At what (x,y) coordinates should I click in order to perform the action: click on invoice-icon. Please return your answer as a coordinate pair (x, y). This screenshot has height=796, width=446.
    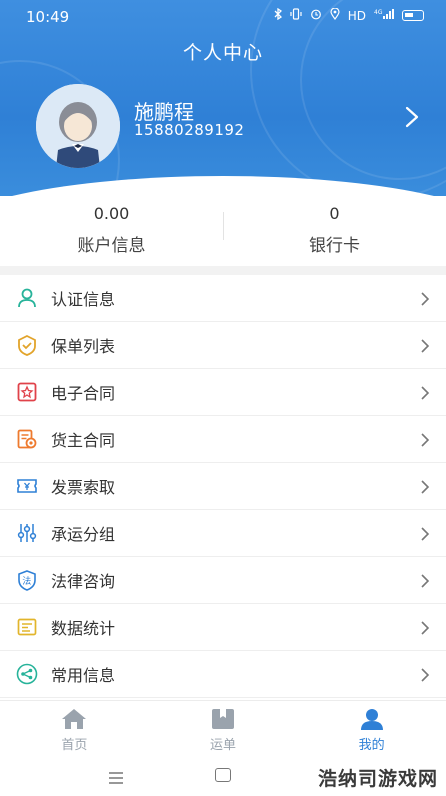
    Looking at the image, I should click on (27, 486).